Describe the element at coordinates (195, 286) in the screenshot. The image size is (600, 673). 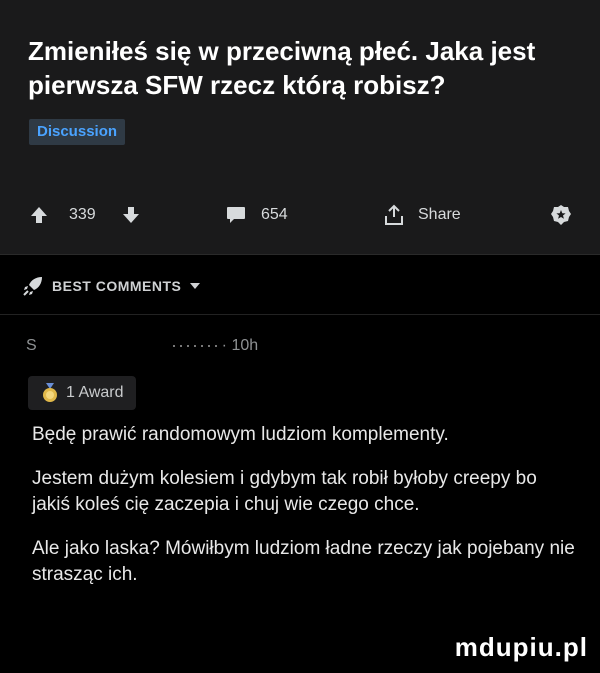
I see `chevron-down-icon` at that location.